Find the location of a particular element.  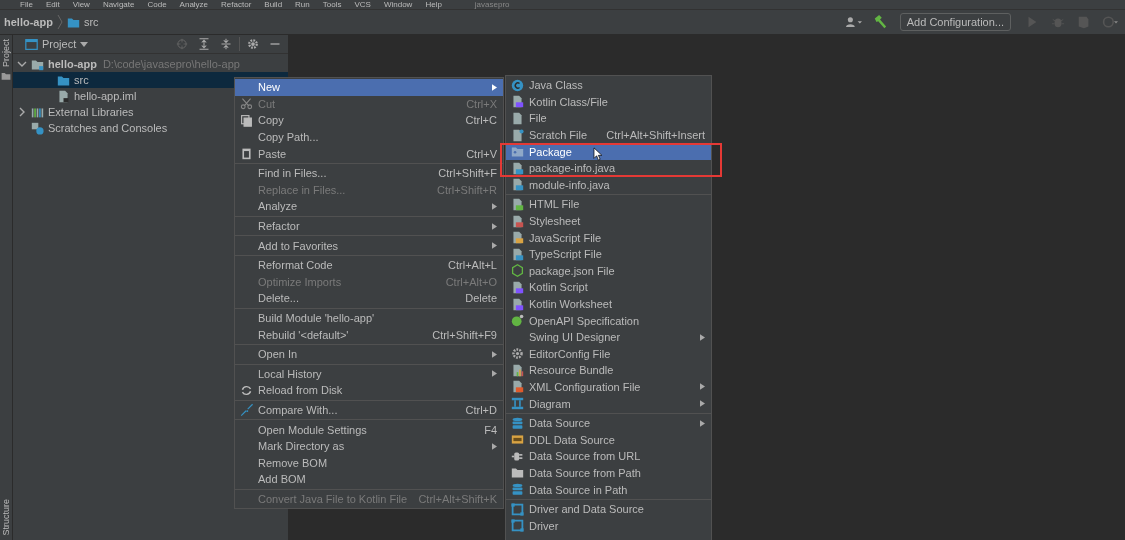

scratch-file-icon is located at coordinates (517, 135).